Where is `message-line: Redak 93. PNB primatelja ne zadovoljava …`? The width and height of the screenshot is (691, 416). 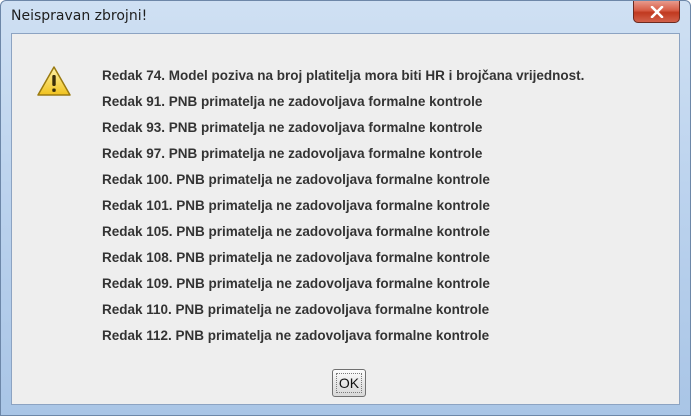
message-line: Redak 93. PNB primatelja ne zadovoljava … is located at coordinates (292, 127).